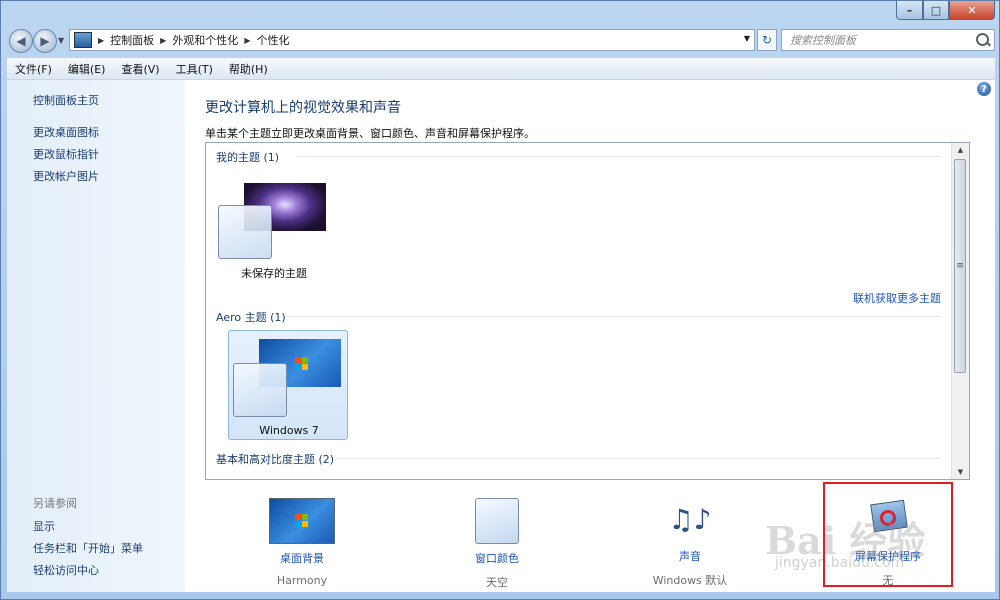 This screenshot has height=600, width=1000. I want to click on taskbar-start-menu-link: 任务栏和「开始」菜单, so click(88, 548).